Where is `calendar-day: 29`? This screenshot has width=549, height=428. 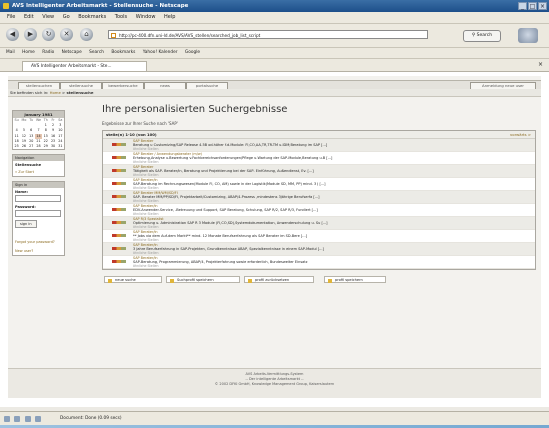 calendar-day: 29 is located at coordinates (45, 146).